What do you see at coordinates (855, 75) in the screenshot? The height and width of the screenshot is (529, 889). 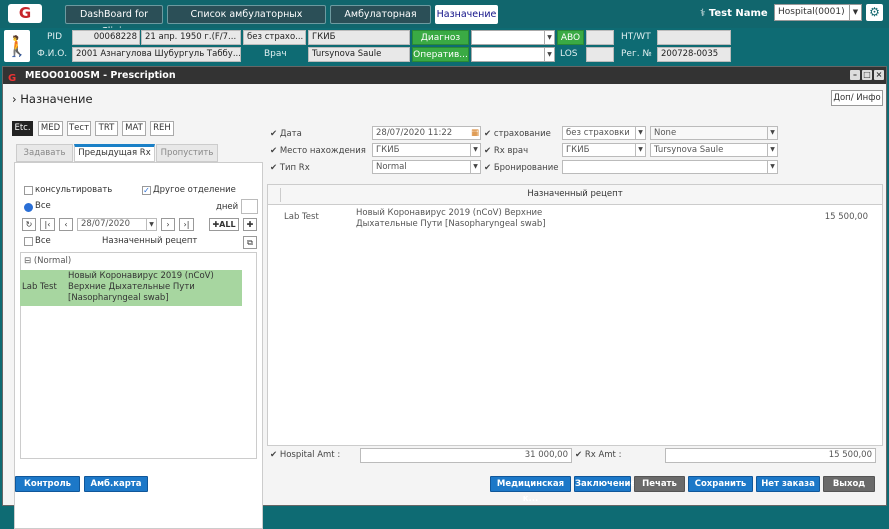 I see `minimize-icon: –` at bounding box center [855, 75].